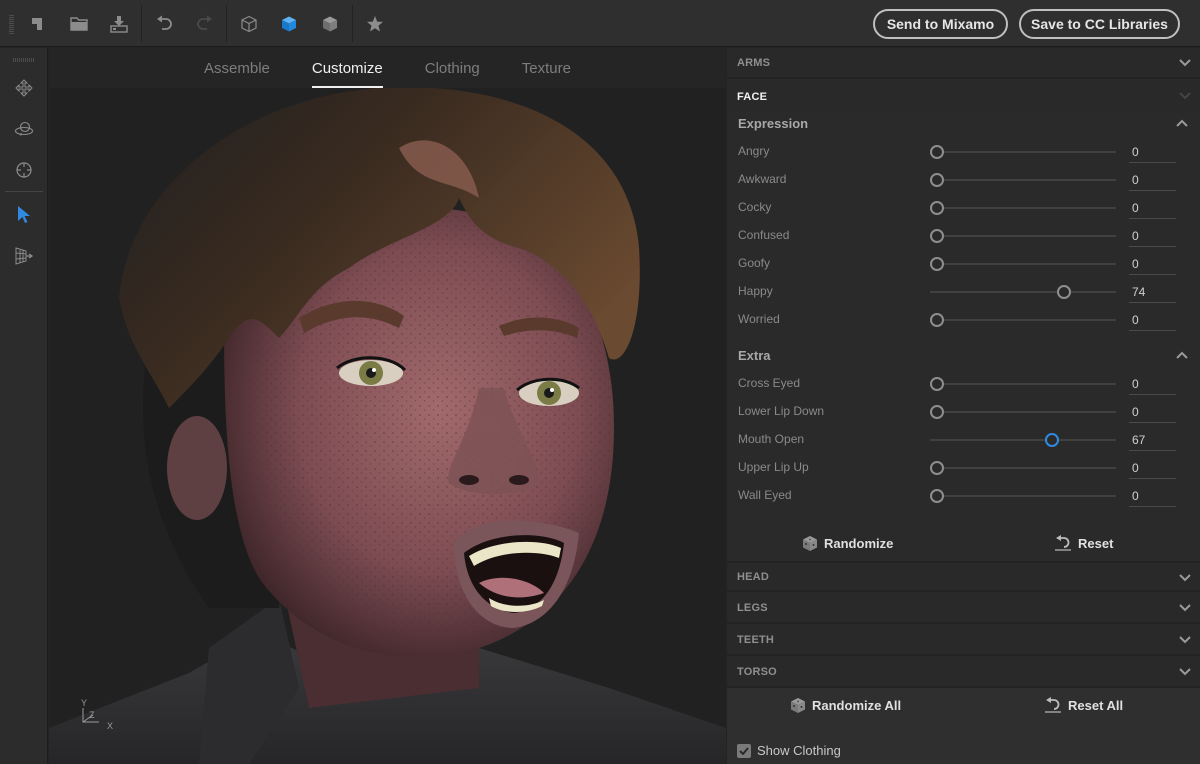 The width and height of the screenshot is (1200, 764). I want to click on select-arrow-icon, so click(24, 214).